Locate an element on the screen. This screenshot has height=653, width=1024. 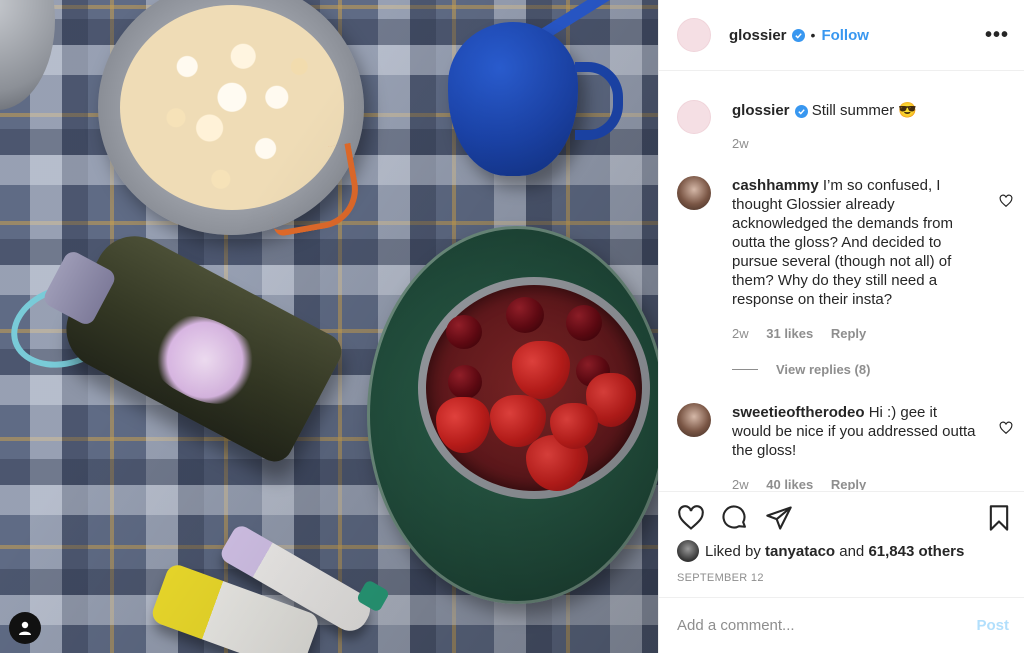
follow-button: Follow is located at coordinates (845, 35).